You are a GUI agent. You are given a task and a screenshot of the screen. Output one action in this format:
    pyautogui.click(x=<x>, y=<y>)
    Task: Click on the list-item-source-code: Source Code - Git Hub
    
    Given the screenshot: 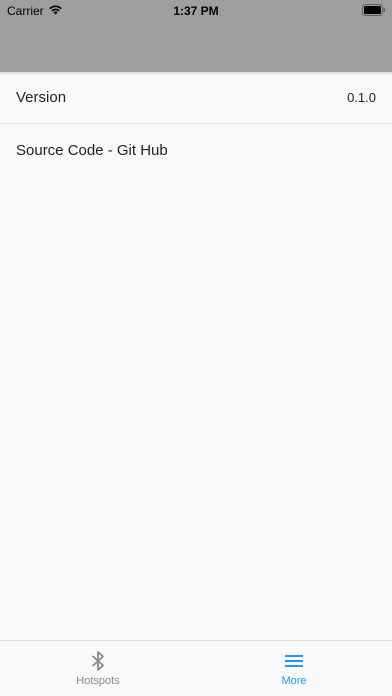 What is the action you would take?
    pyautogui.click(x=196, y=150)
    